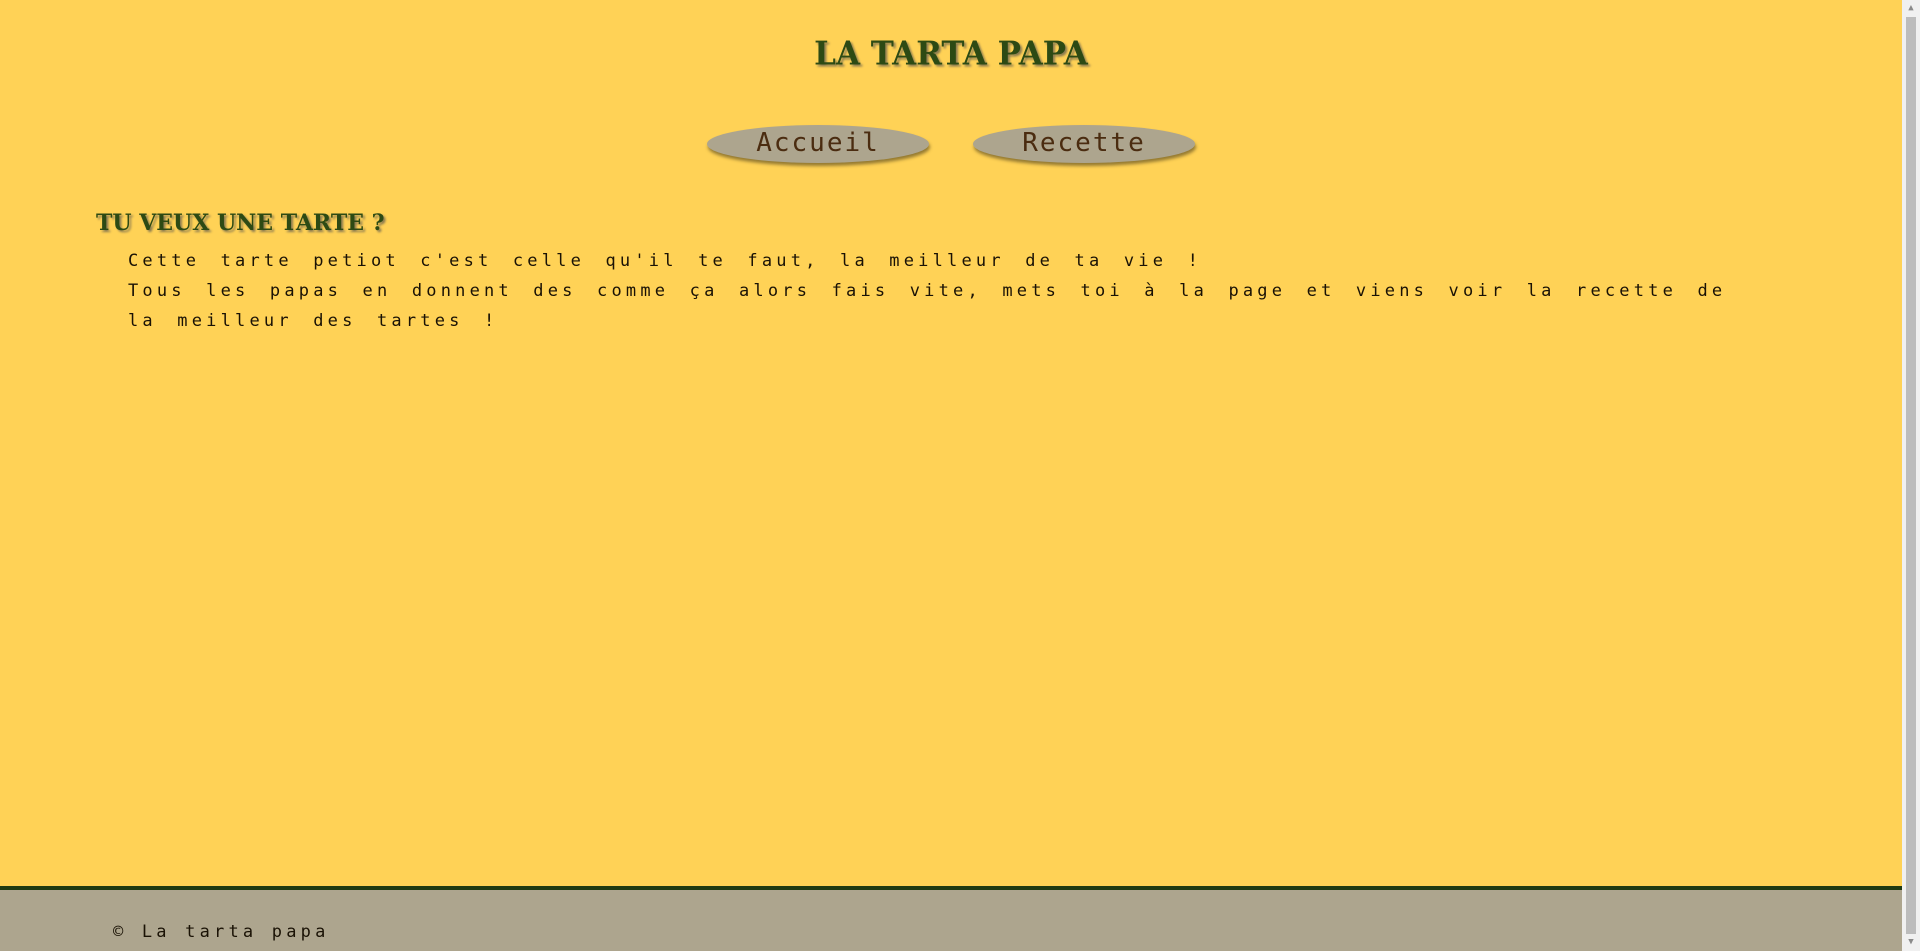 This screenshot has height=951, width=1920. Describe the element at coordinates (951, 145) in the screenshot. I see `main-nav: Accueil Recette` at that location.